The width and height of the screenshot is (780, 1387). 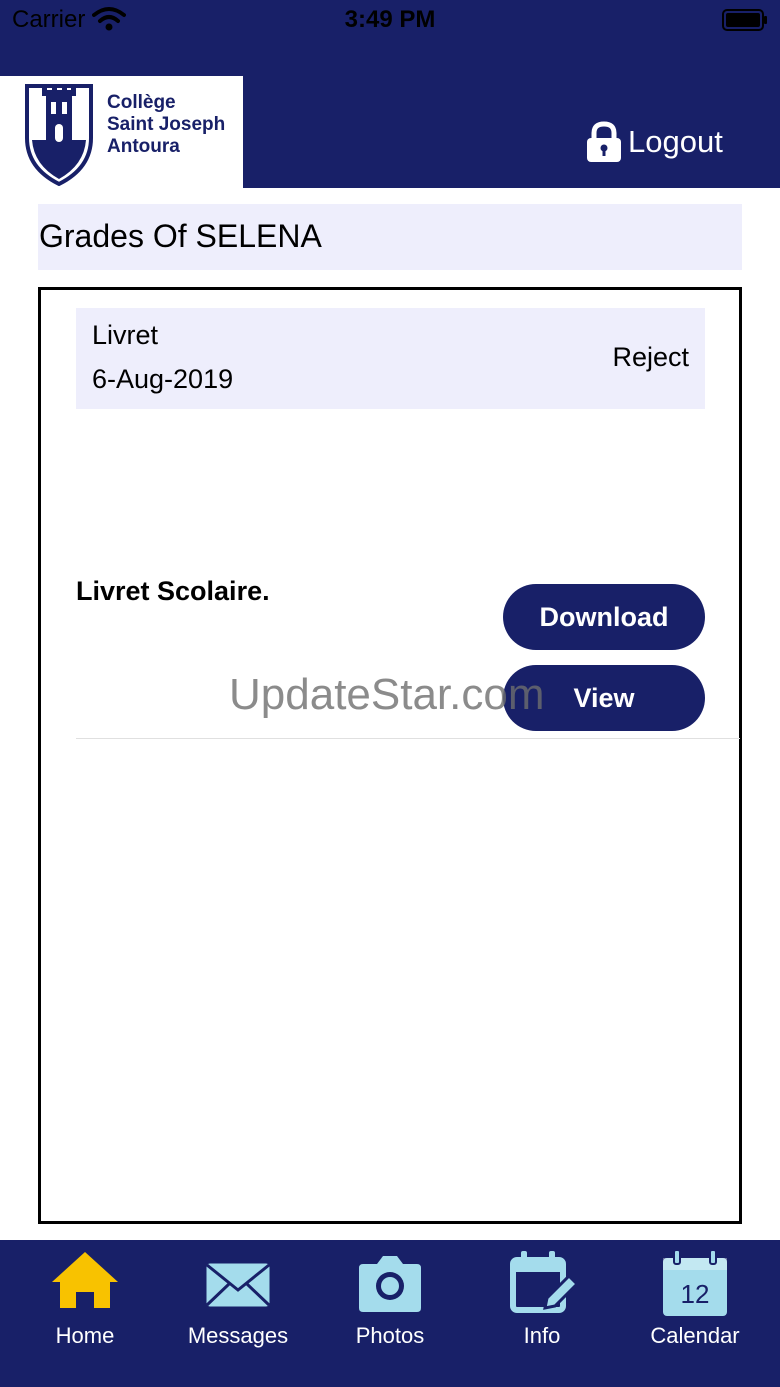 I want to click on logout-button: Logout, so click(x=653, y=142).